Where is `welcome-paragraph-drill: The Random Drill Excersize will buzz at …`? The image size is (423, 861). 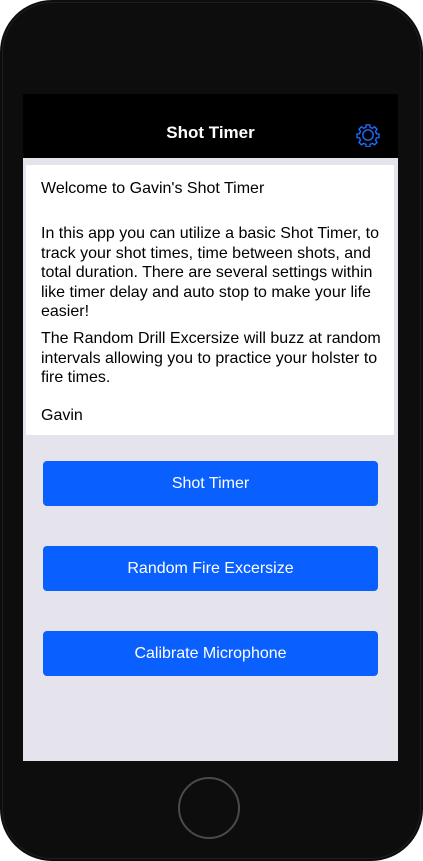 welcome-paragraph-drill: The Random Drill Excersize will buzz at … is located at coordinates (211, 358).